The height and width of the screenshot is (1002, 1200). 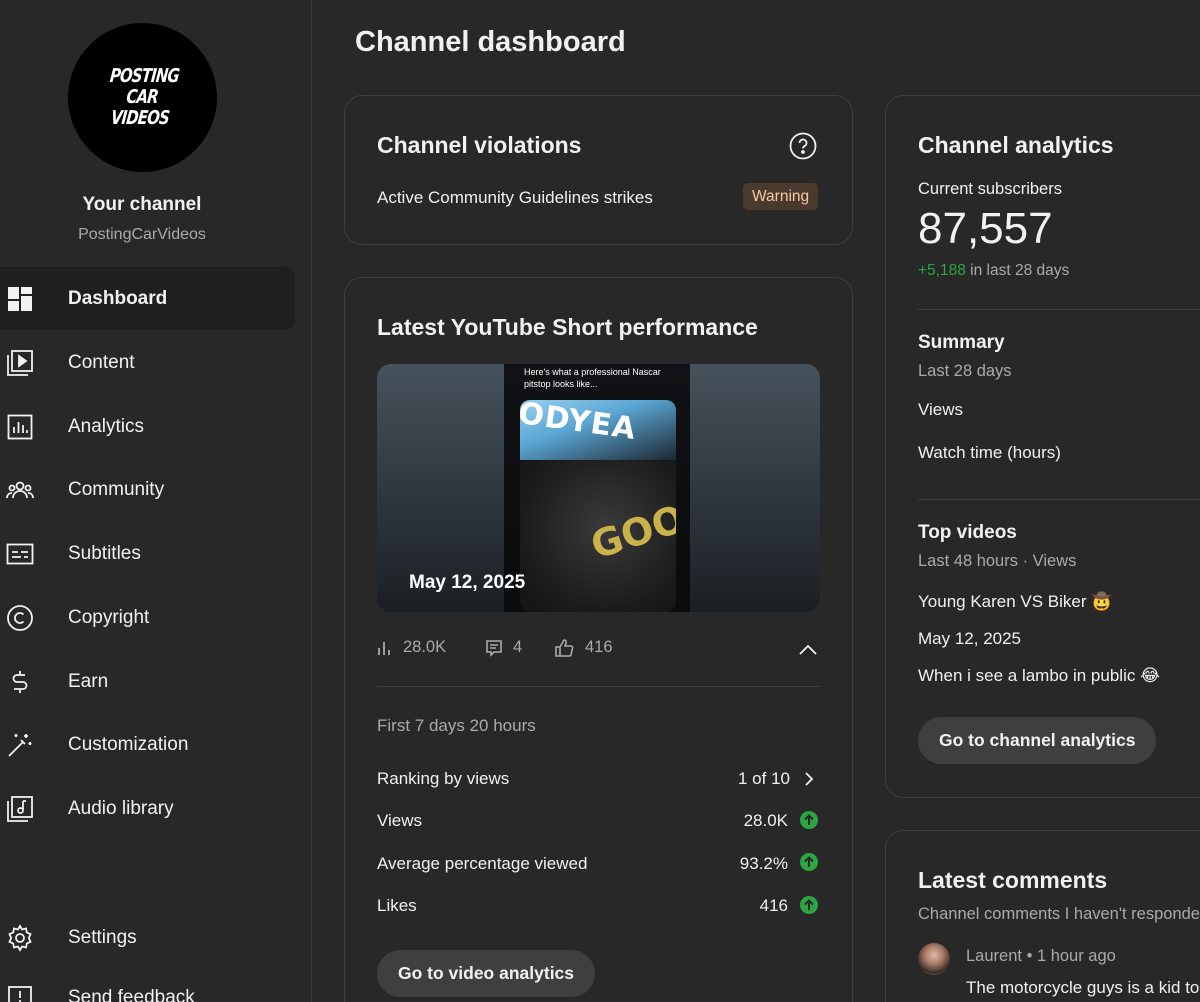 What do you see at coordinates (20, 993) in the screenshot?
I see `feedback-icon` at bounding box center [20, 993].